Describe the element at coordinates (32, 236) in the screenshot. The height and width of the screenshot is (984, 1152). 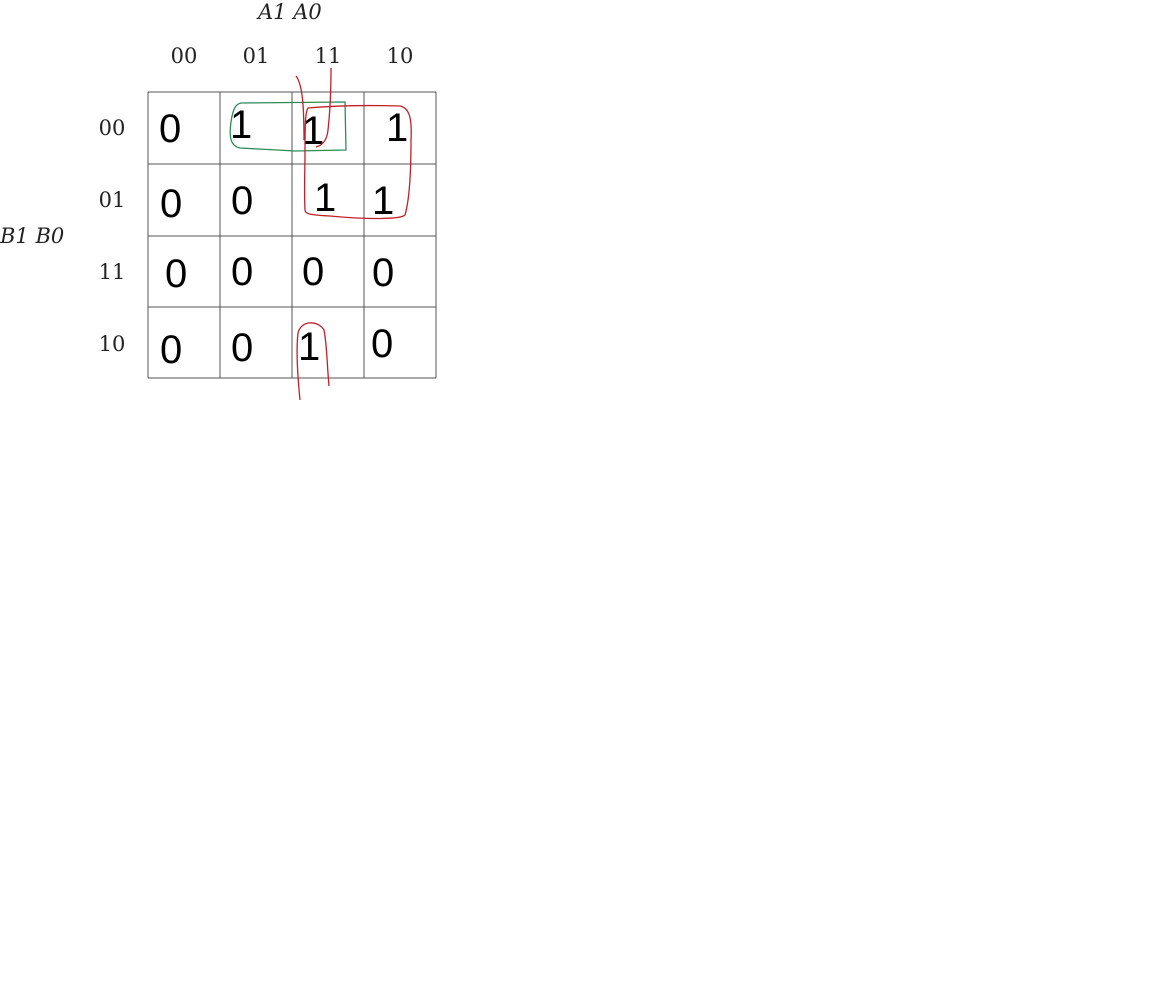
I see `row-variables-label: B1 B0` at that location.